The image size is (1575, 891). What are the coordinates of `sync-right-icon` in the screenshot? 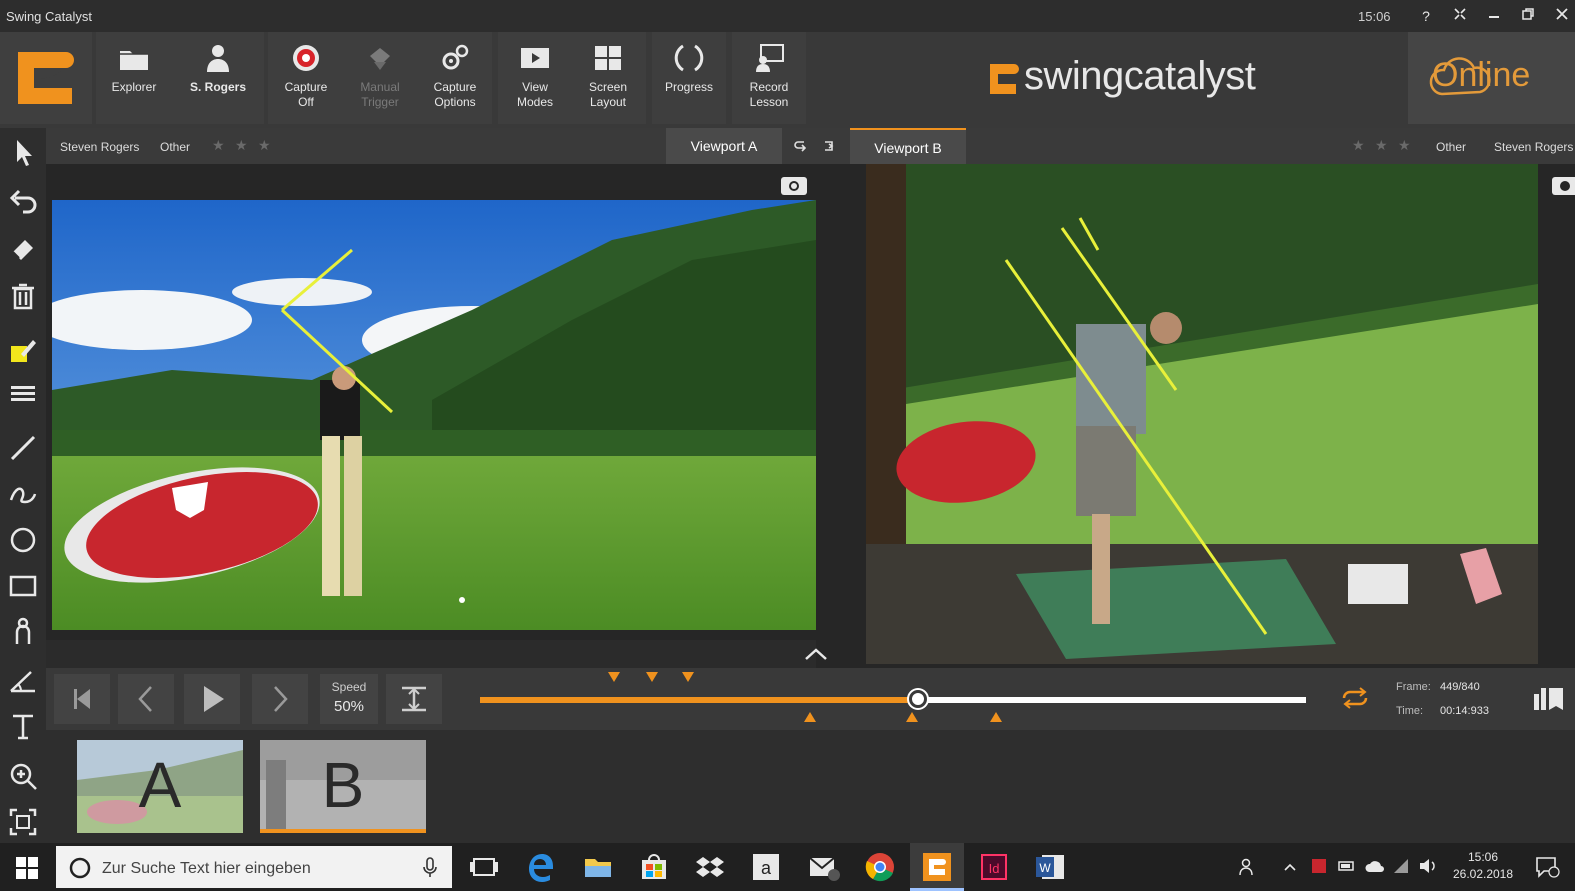 It's located at (830, 146).